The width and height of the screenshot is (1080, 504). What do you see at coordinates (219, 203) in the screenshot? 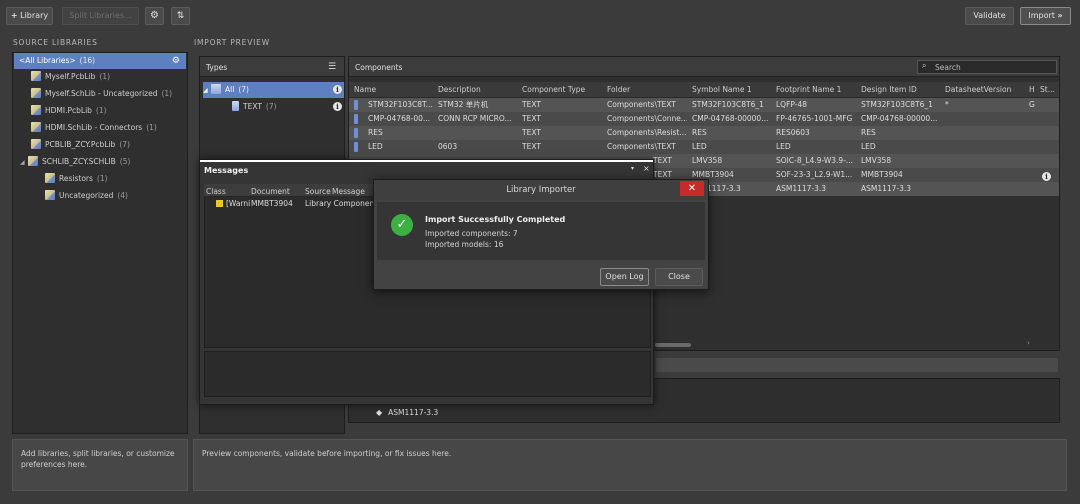
I see `warning-icon` at bounding box center [219, 203].